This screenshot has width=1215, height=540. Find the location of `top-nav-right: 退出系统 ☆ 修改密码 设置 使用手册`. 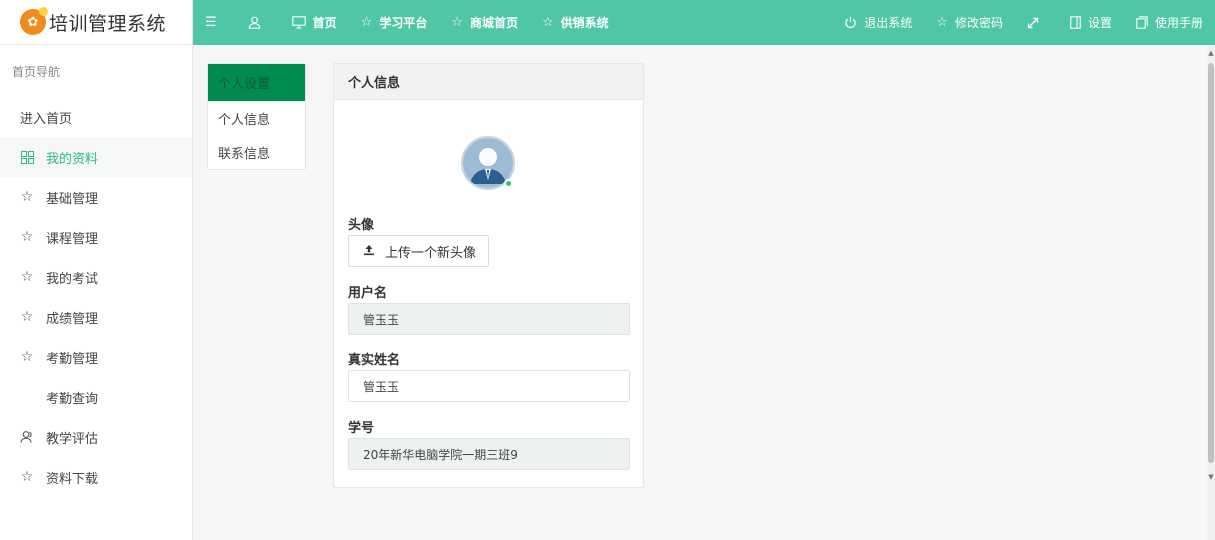

top-nav-right: 退出系统 ☆ 修改密码 设置 使用手册 is located at coordinates (1023, 22).